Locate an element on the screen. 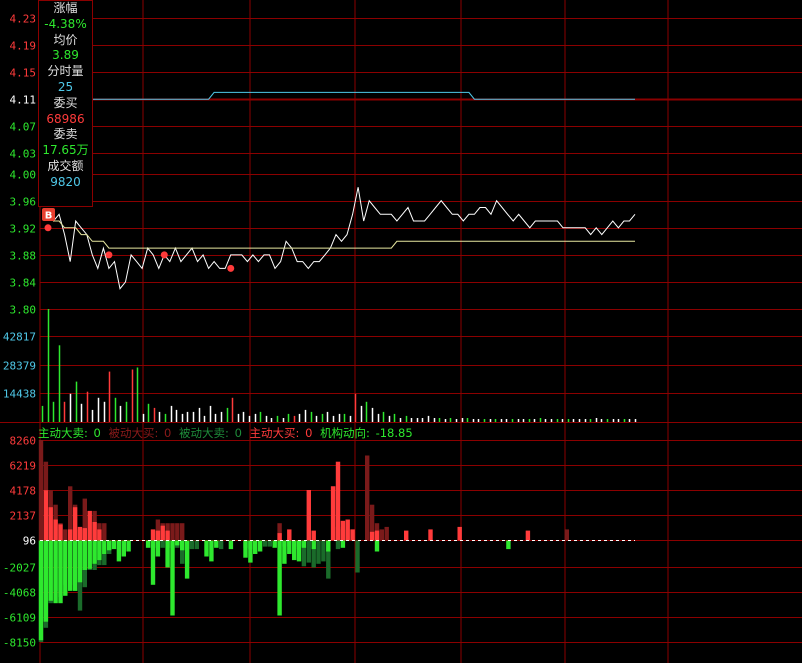  volume-tick-label: 42817 is located at coordinates (19, 337).